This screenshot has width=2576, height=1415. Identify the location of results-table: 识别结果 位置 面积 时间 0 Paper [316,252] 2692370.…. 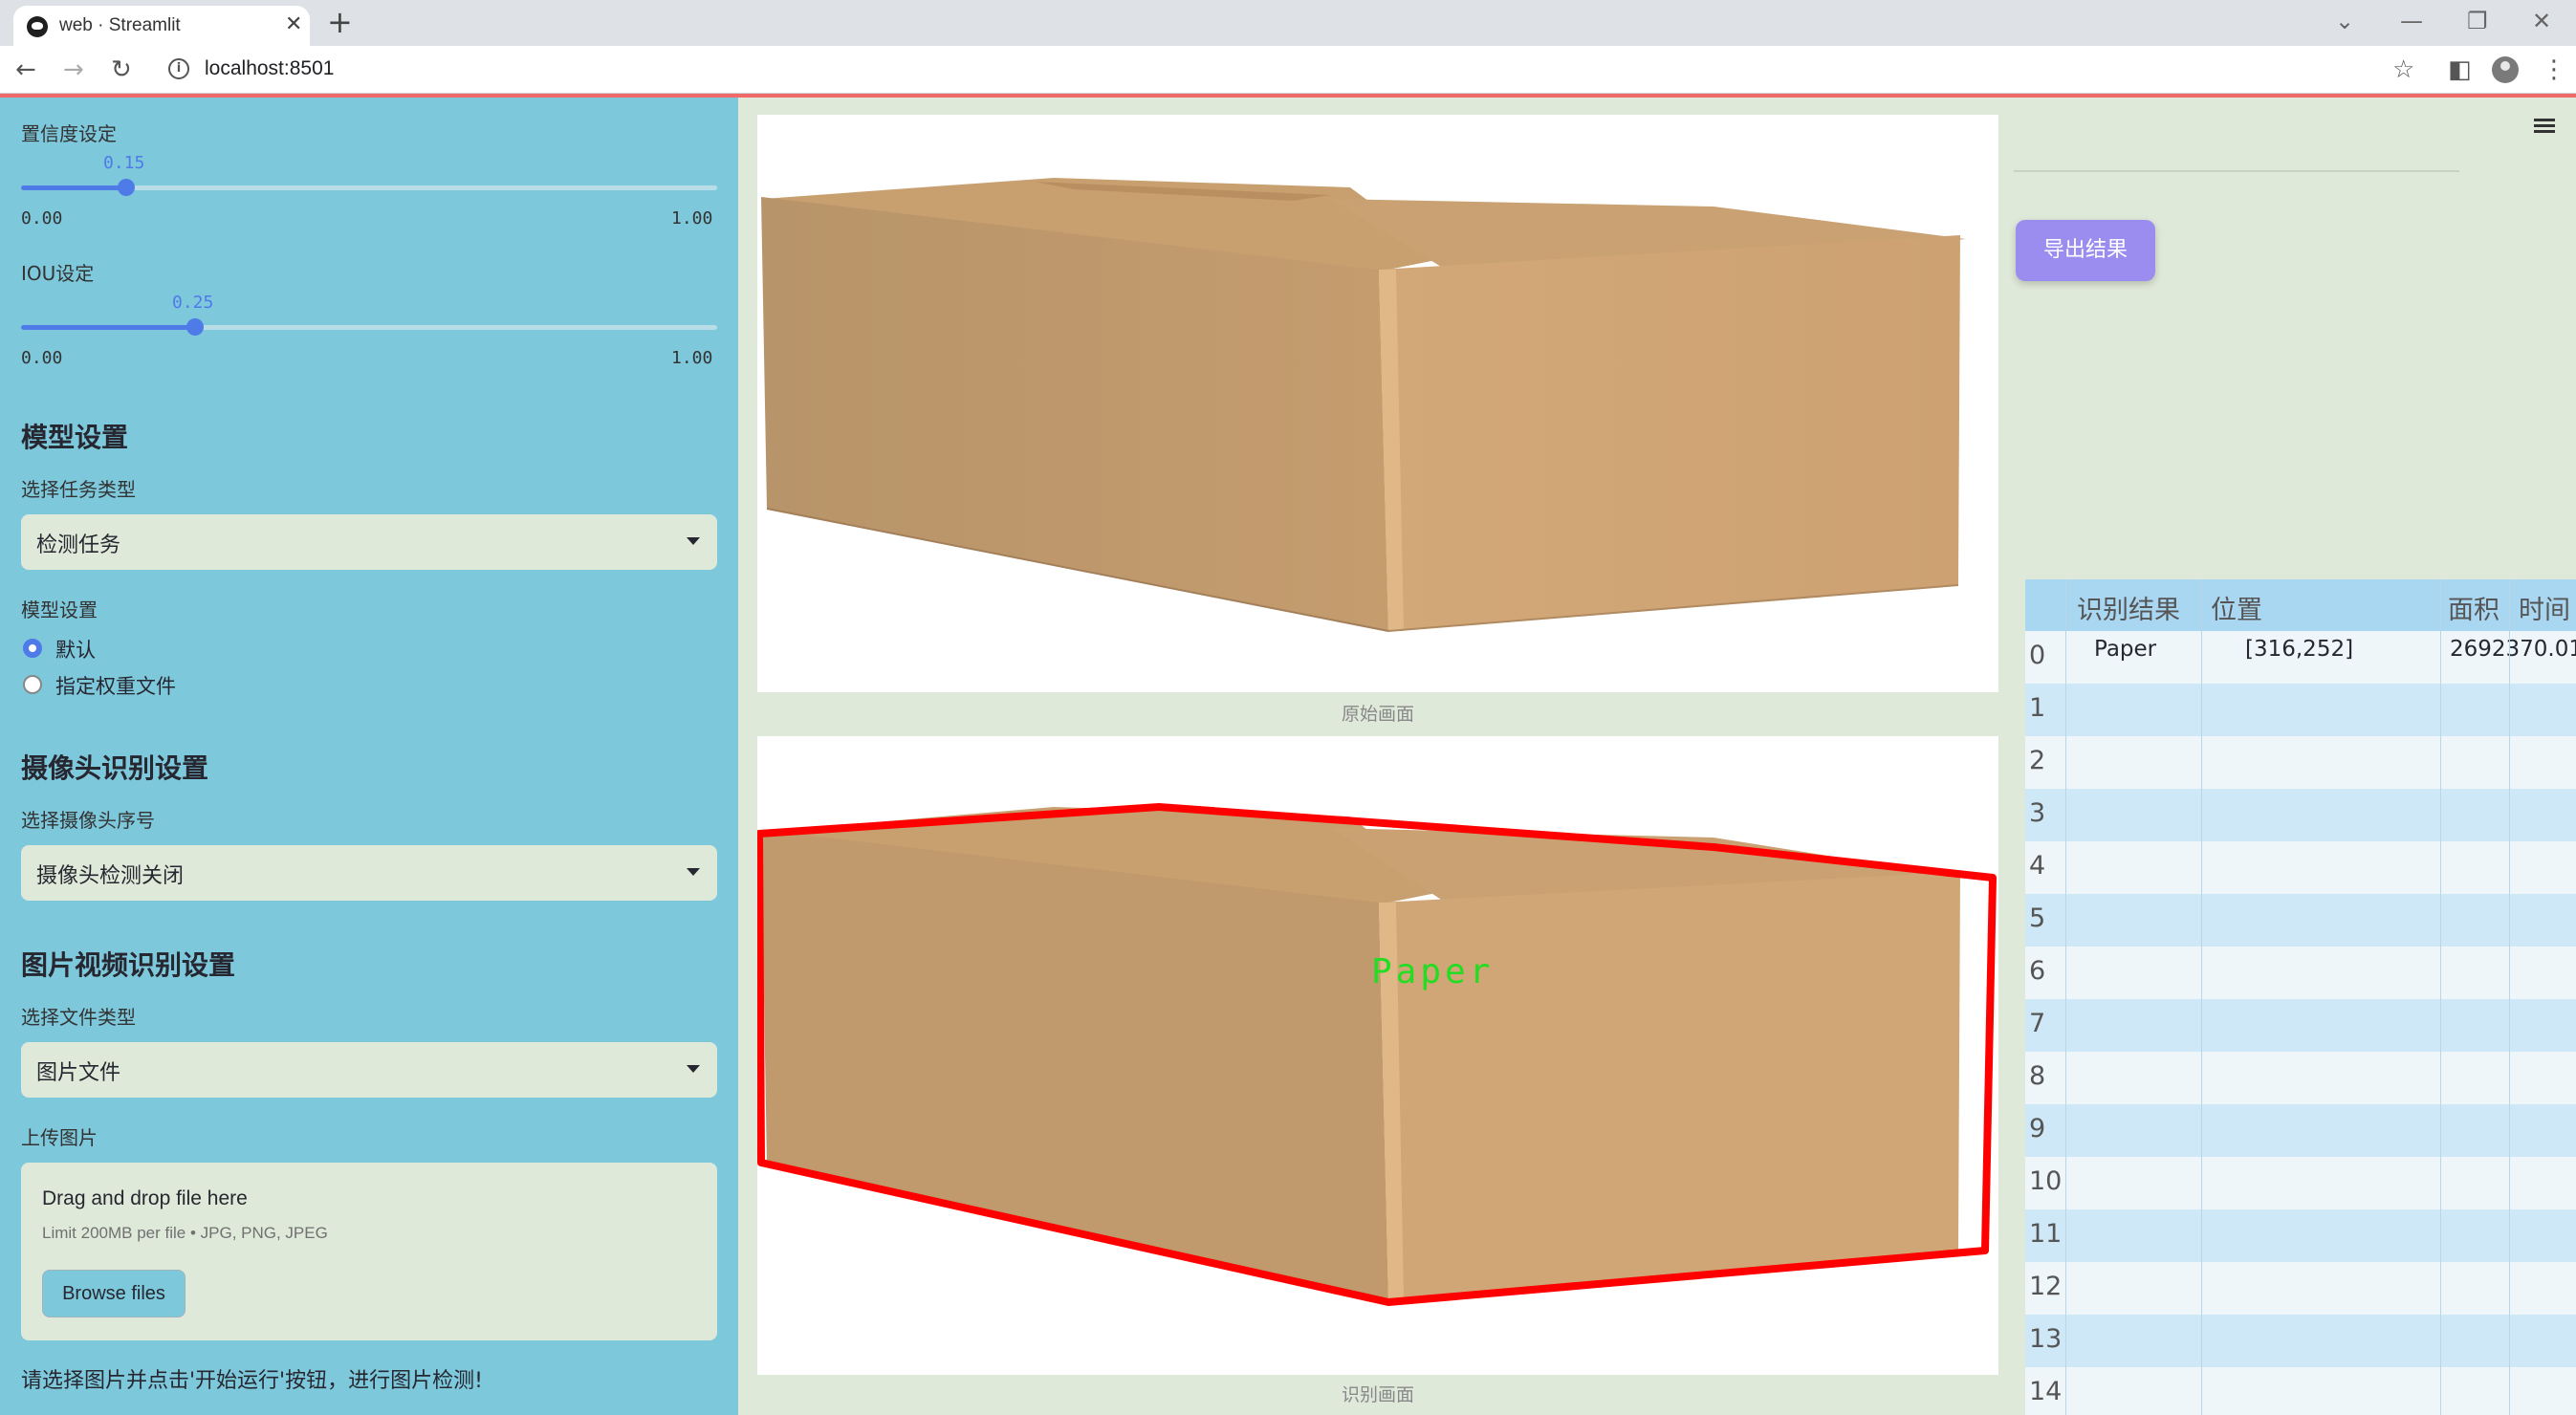
(2300, 997).